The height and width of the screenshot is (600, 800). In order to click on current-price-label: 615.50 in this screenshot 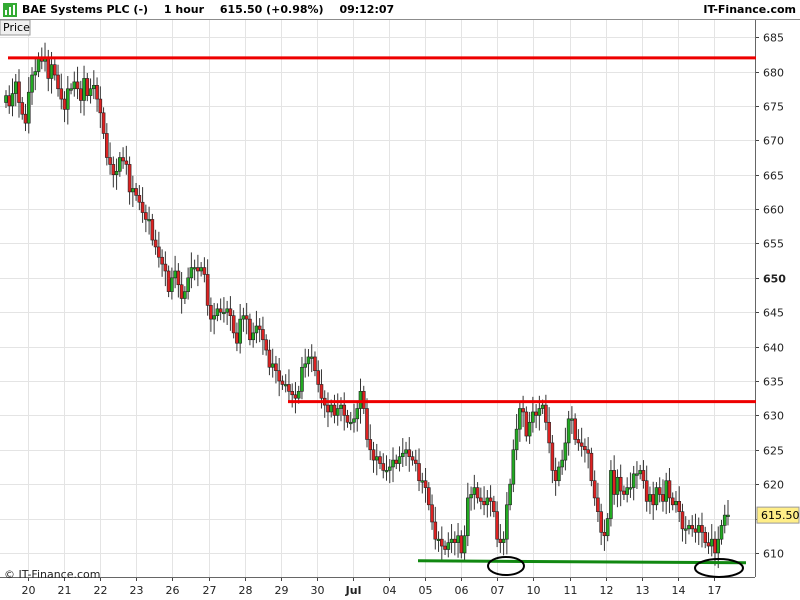, I will do `click(780, 515)`.